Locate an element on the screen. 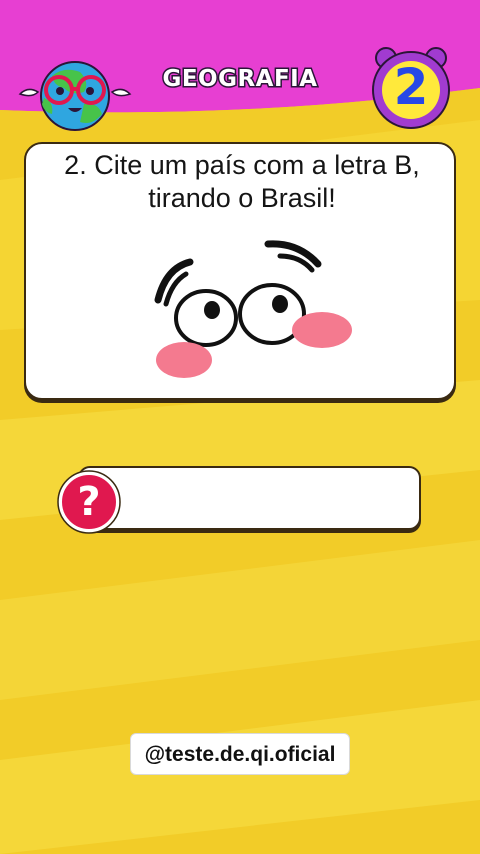 This screenshot has height=854, width=480. level-number: 2 is located at coordinates (411, 87).